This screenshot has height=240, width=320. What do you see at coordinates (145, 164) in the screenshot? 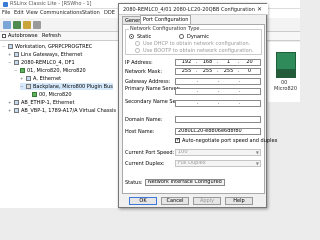
I see `duplex-label: Current Duplex:` at bounding box center [145, 164].